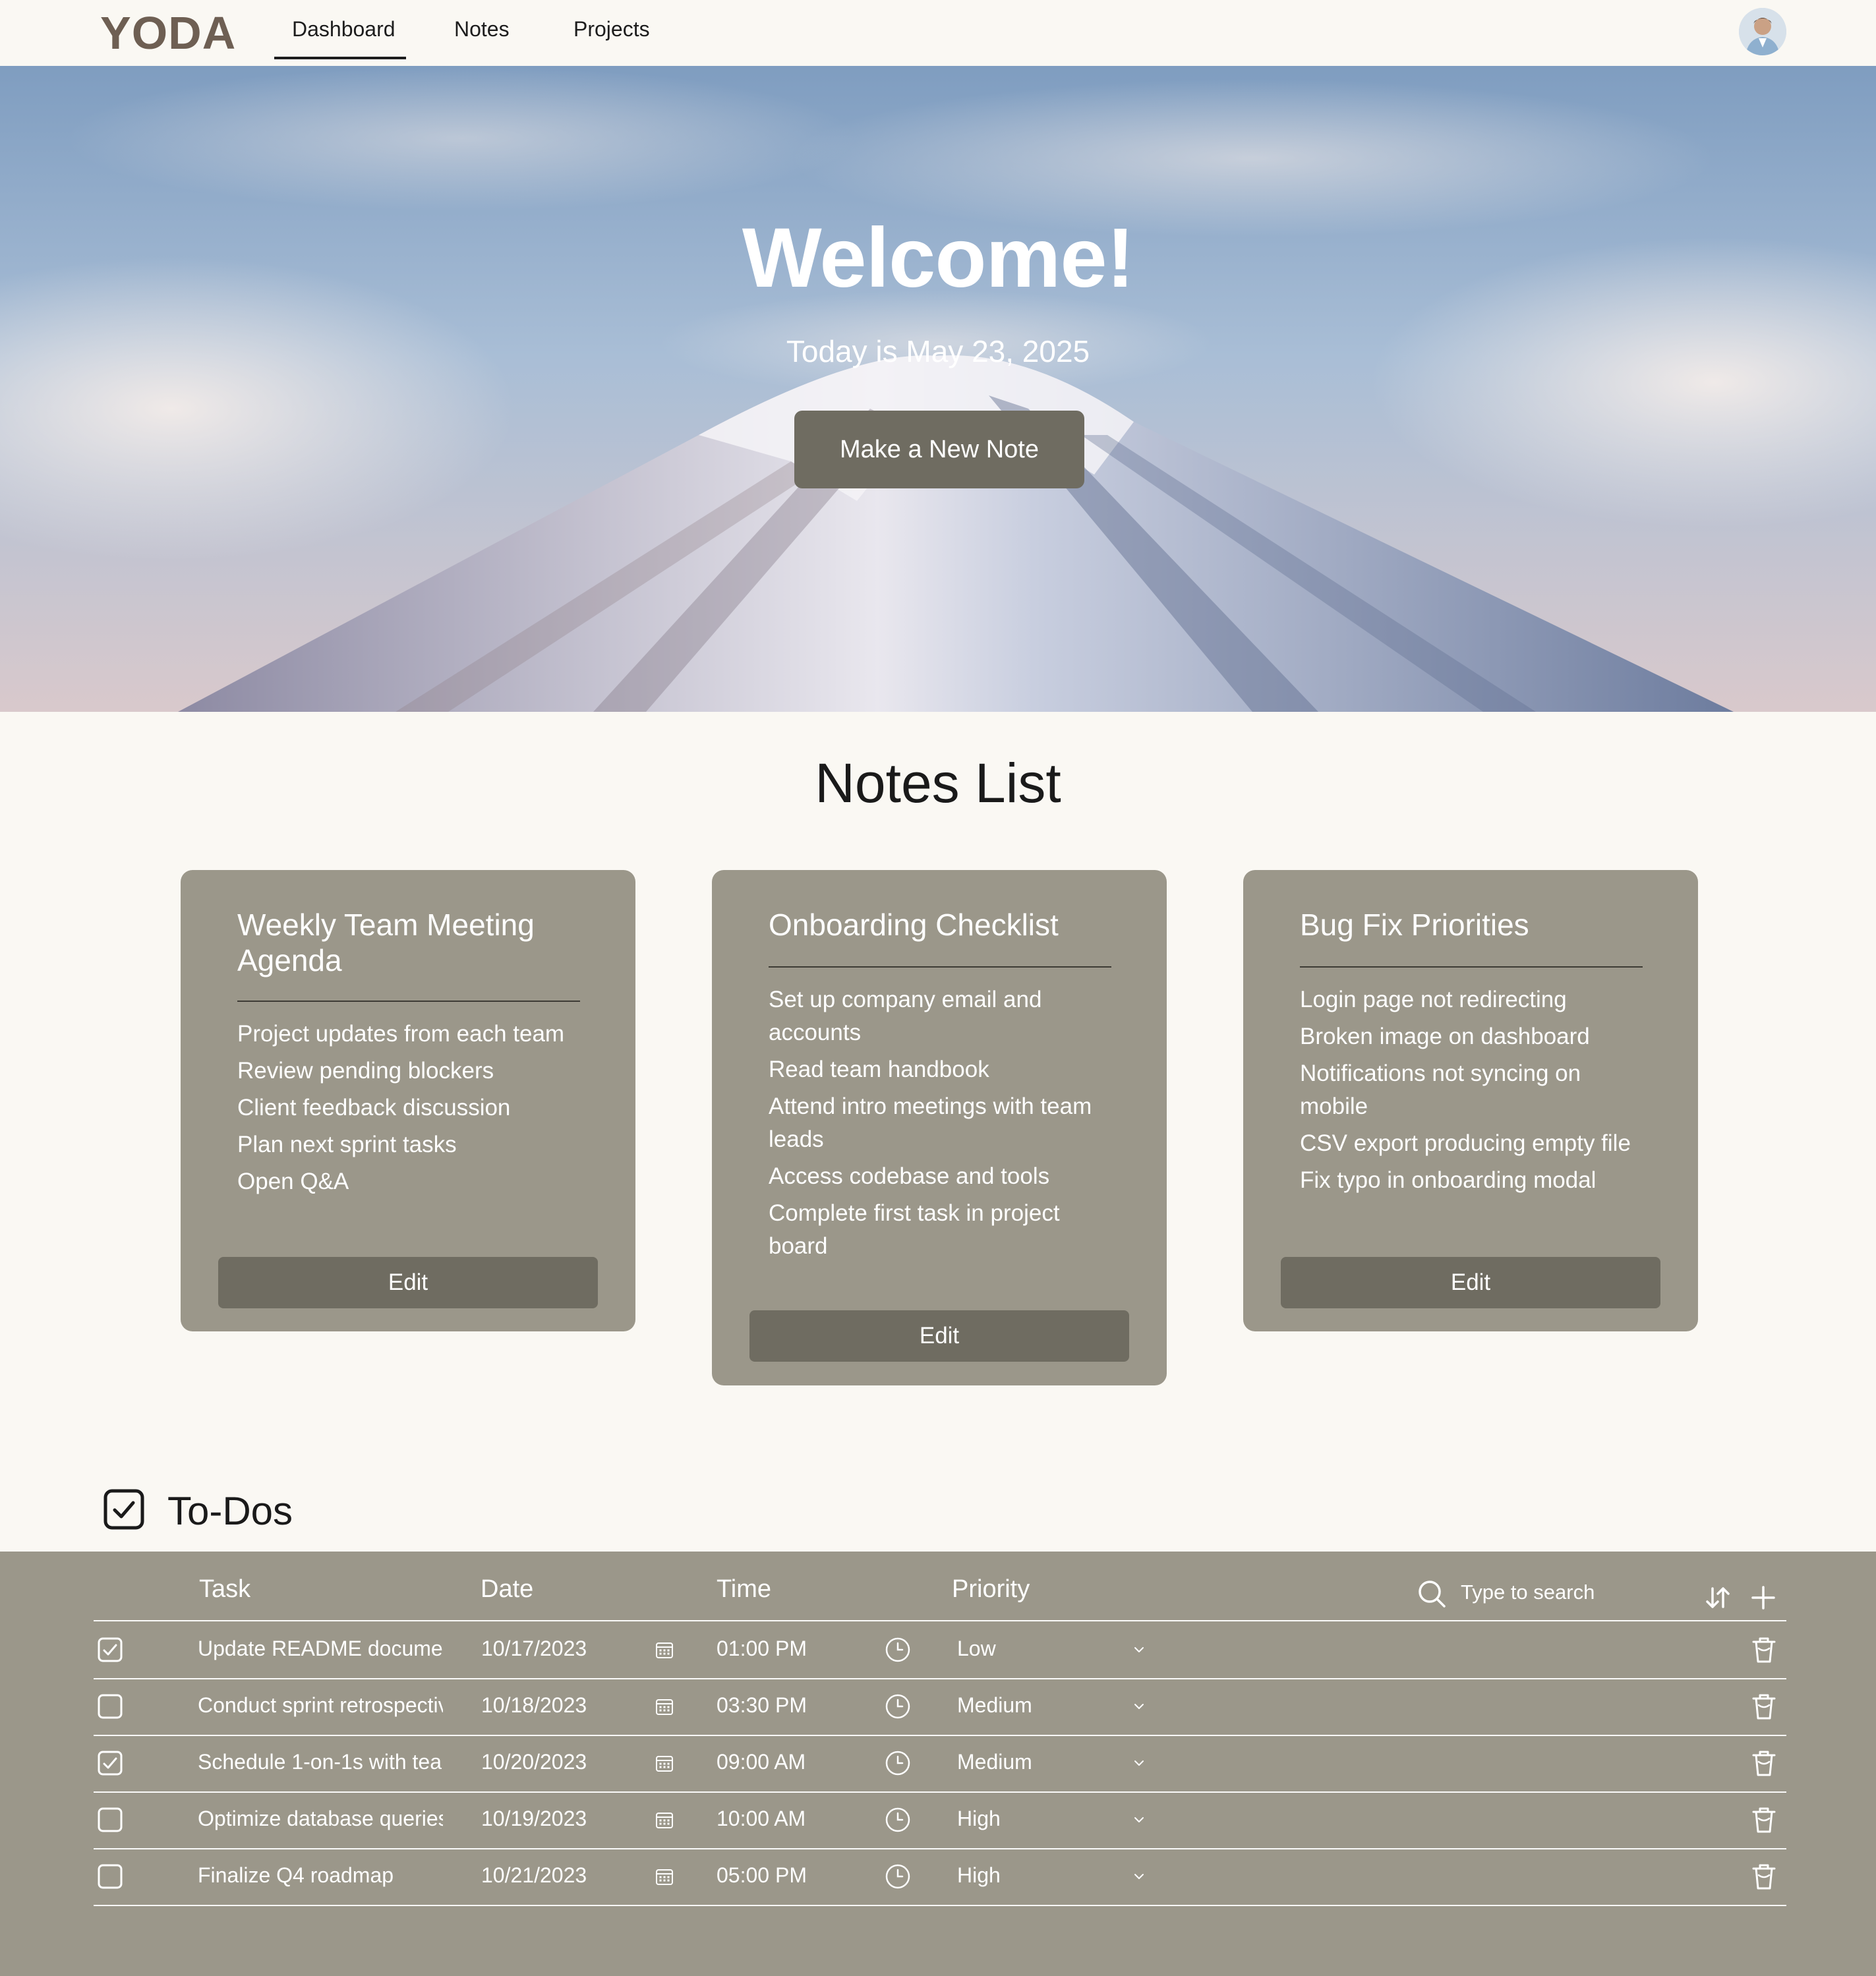  What do you see at coordinates (365, 1071) in the screenshot?
I see `note-item: Review pending blockers` at bounding box center [365, 1071].